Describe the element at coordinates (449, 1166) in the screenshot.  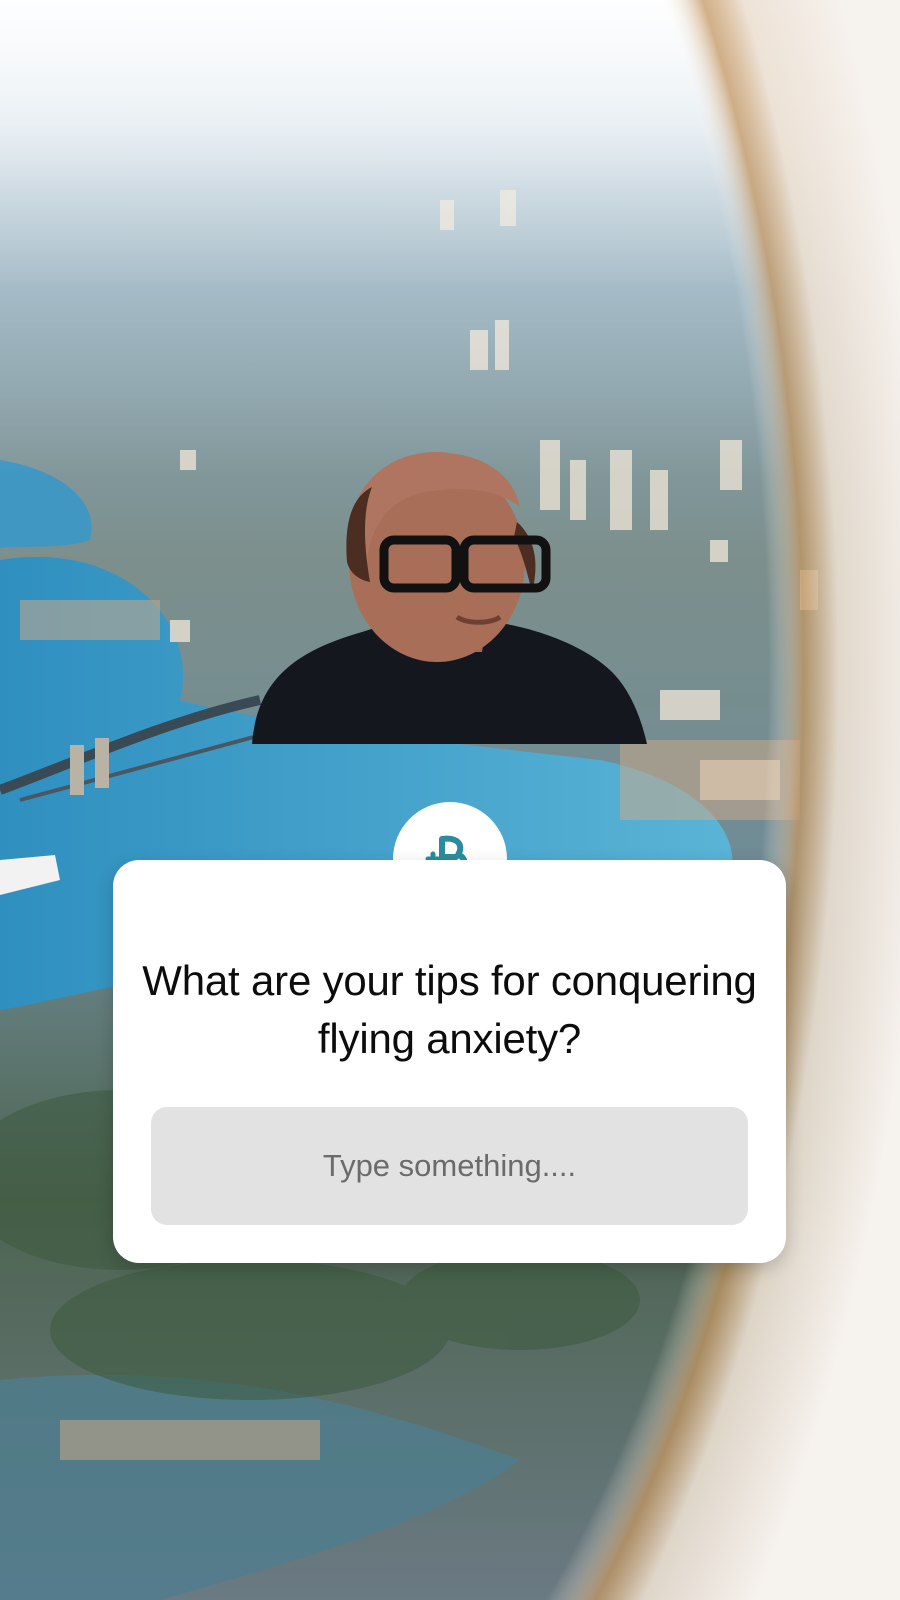
I see `answer-input` at that location.